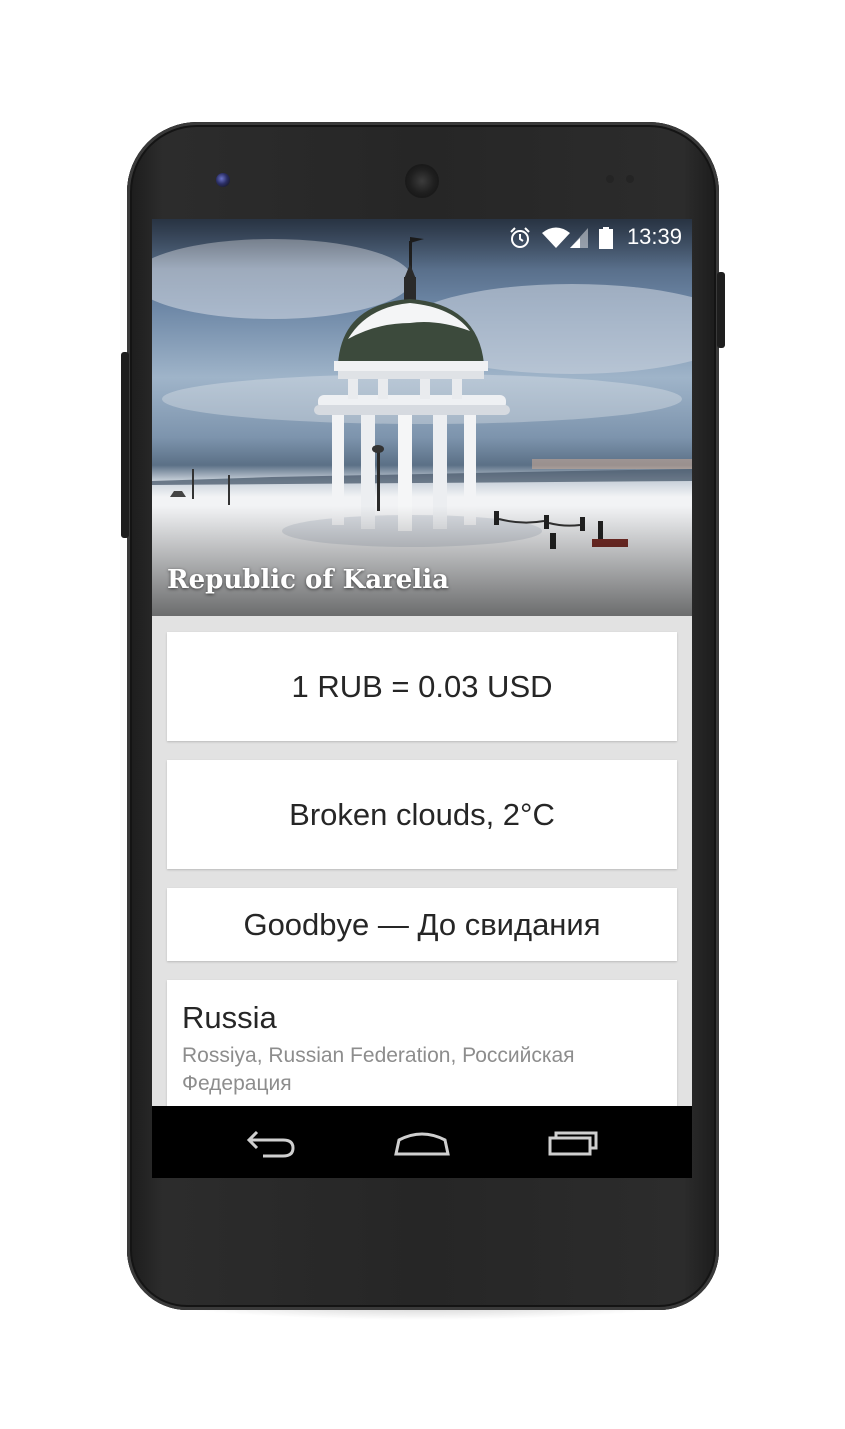 This screenshot has height=1429, width=845. I want to click on country-name: Russia, so click(229, 1017).